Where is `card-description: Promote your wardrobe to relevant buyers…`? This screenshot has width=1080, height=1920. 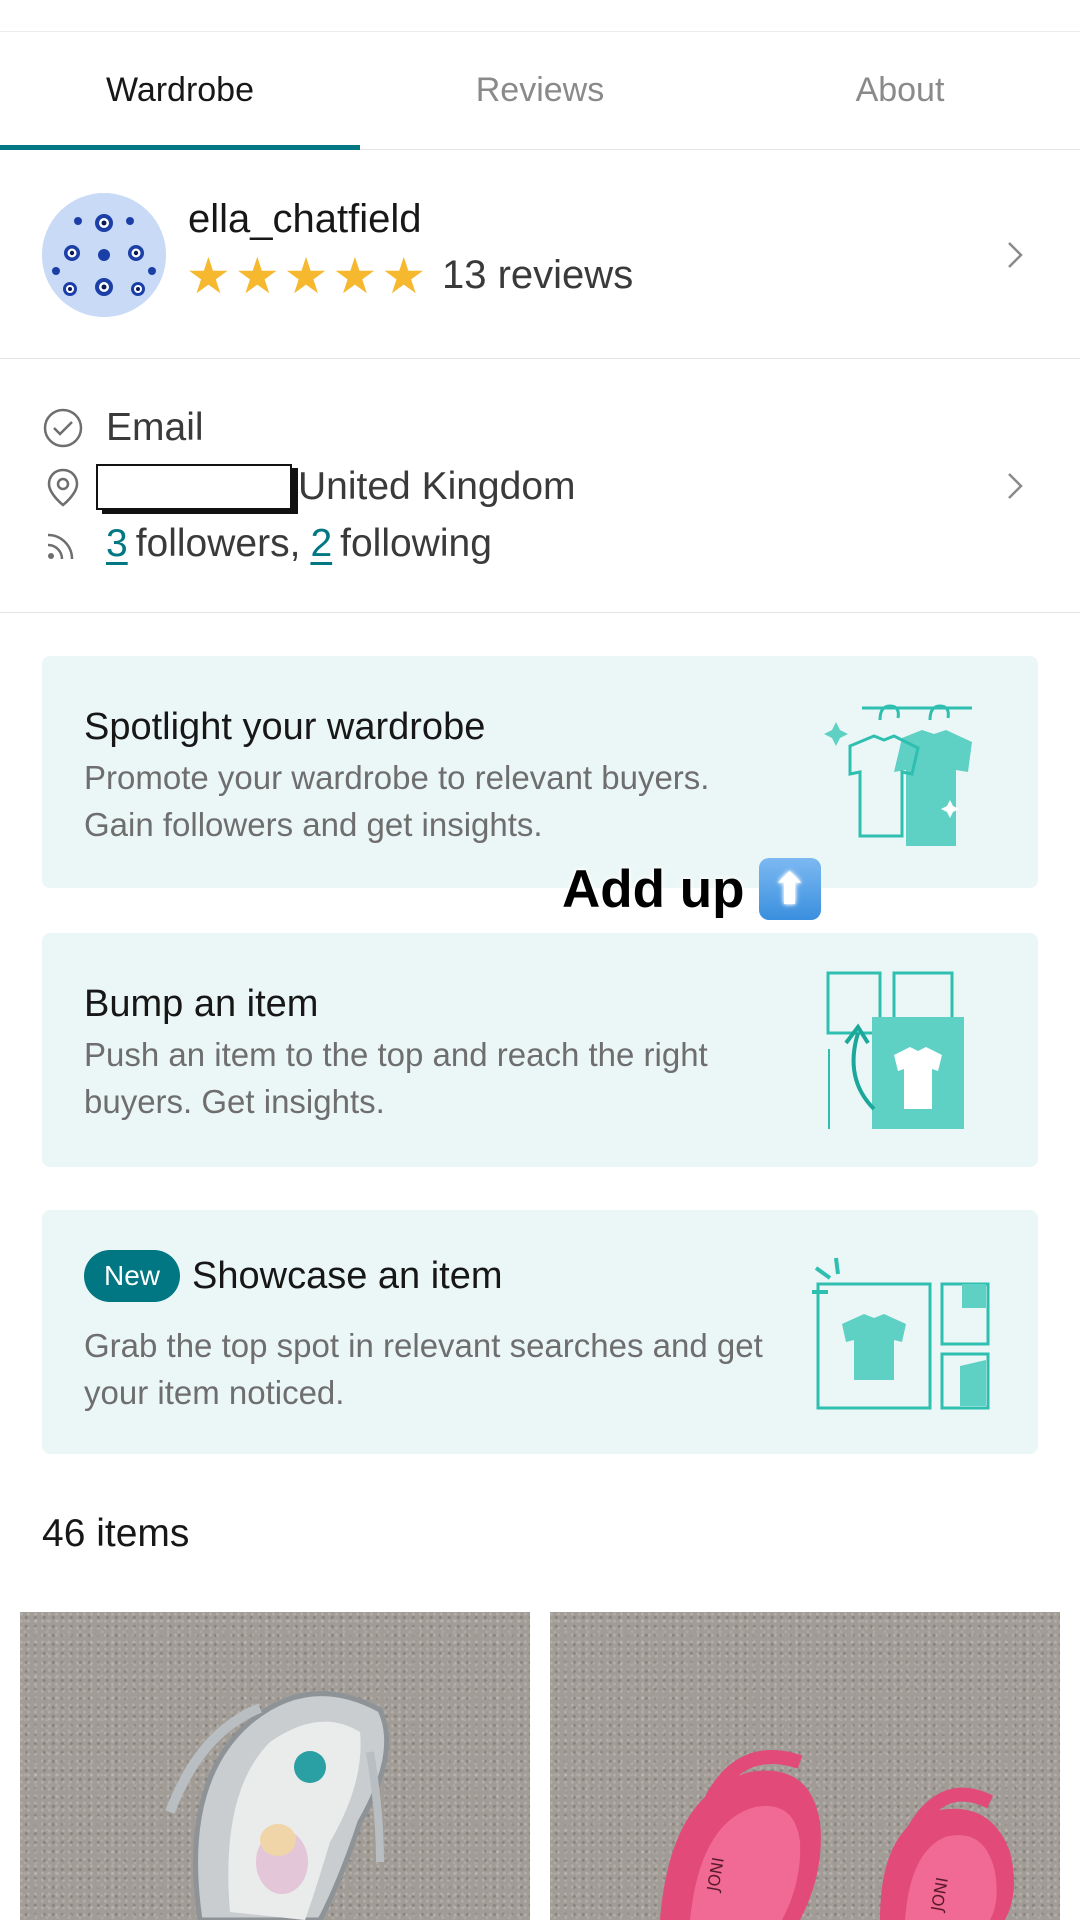
card-description: Promote your wardrobe to relevant buyers… is located at coordinates (397, 801).